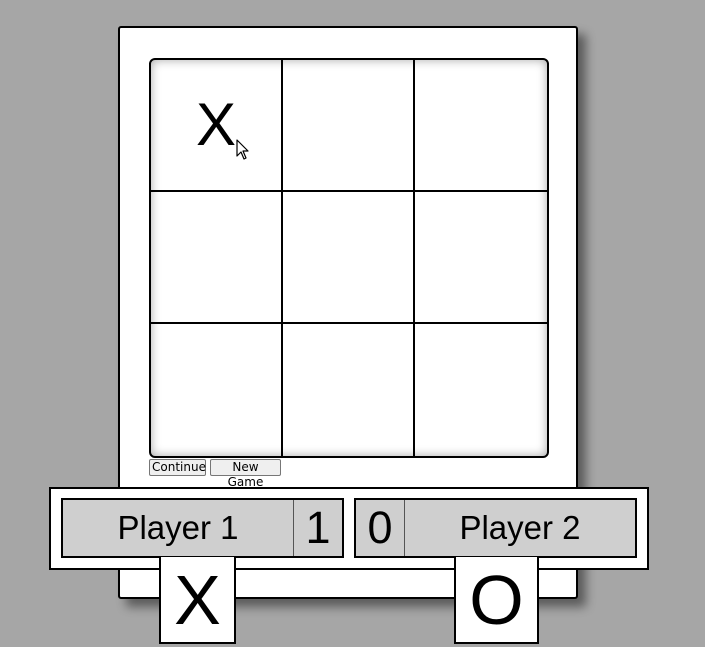 This screenshot has width=705, height=647. I want to click on player-2-panel: 0 Player 2, so click(495, 528).